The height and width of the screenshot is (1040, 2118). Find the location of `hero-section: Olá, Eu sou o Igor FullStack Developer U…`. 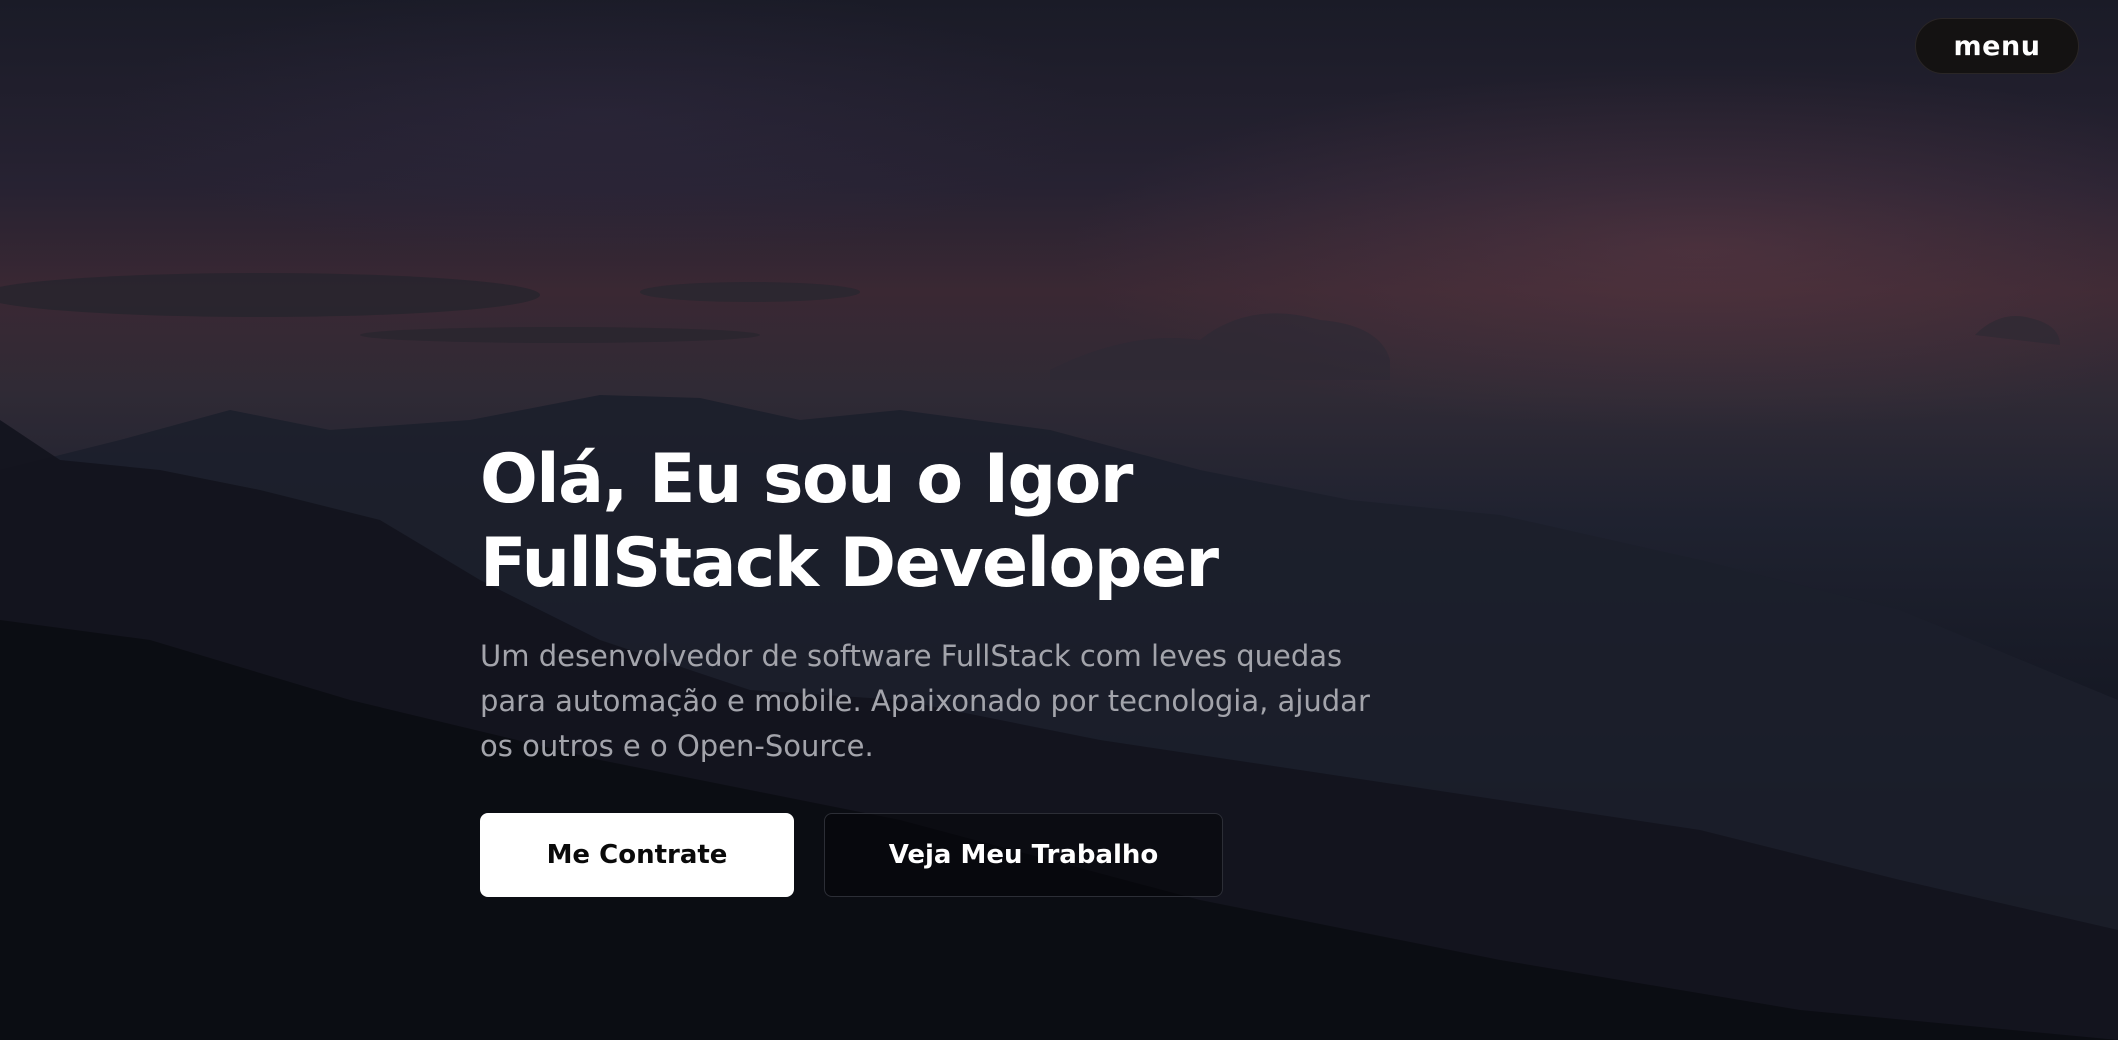

hero-section: Olá, Eu sou o Igor FullStack Developer U… is located at coordinates (960, 603).